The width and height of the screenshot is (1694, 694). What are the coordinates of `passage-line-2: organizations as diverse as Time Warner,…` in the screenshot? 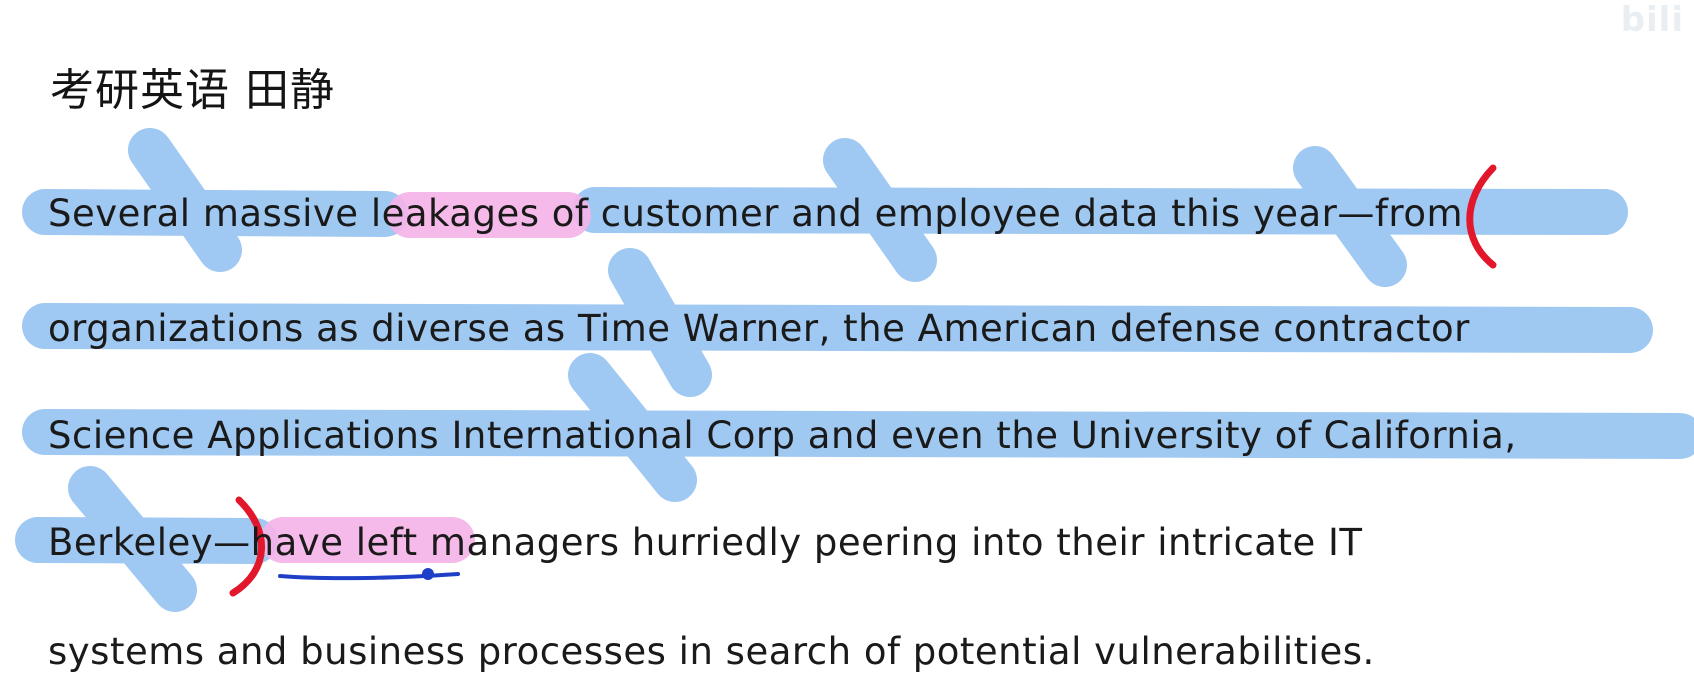 It's located at (759, 328).